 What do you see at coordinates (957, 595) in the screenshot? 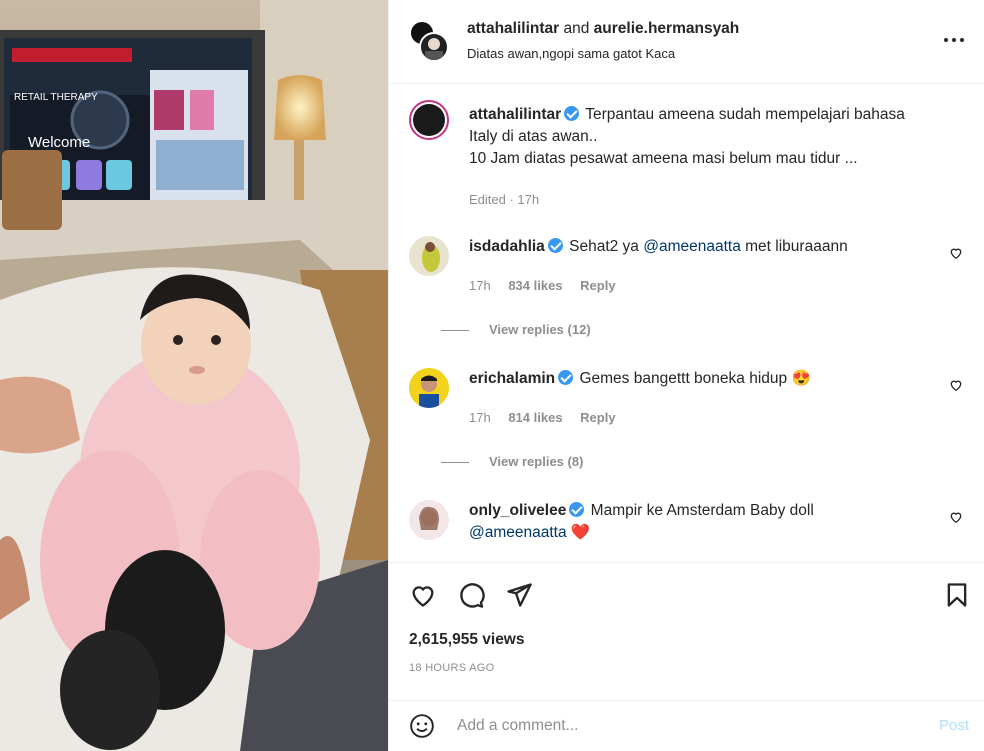
I see `save-bookmark-icon` at bounding box center [957, 595].